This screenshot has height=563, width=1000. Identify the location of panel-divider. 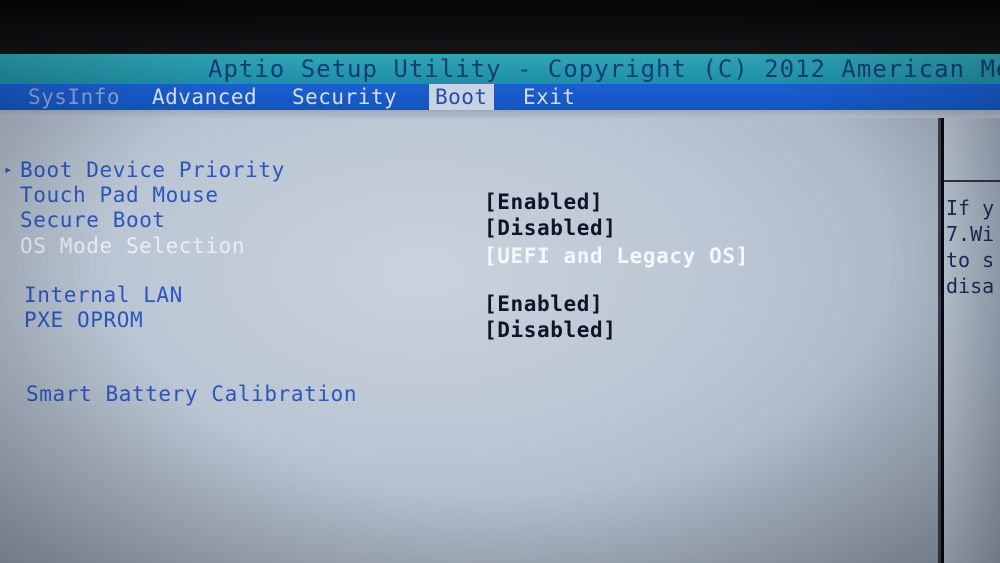
(939, 340).